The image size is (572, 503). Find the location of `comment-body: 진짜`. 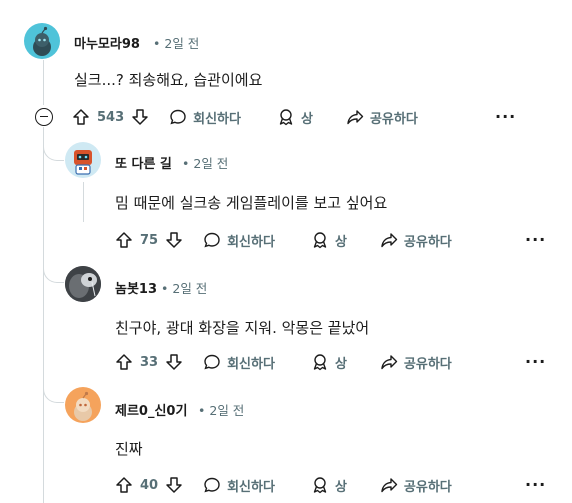

comment-body: 진짜 is located at coordinates (129, 449).